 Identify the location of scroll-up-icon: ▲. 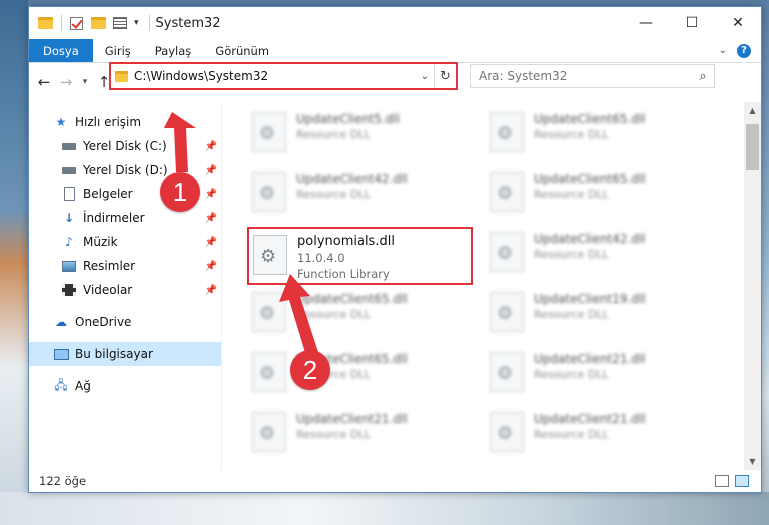
(752, 110).